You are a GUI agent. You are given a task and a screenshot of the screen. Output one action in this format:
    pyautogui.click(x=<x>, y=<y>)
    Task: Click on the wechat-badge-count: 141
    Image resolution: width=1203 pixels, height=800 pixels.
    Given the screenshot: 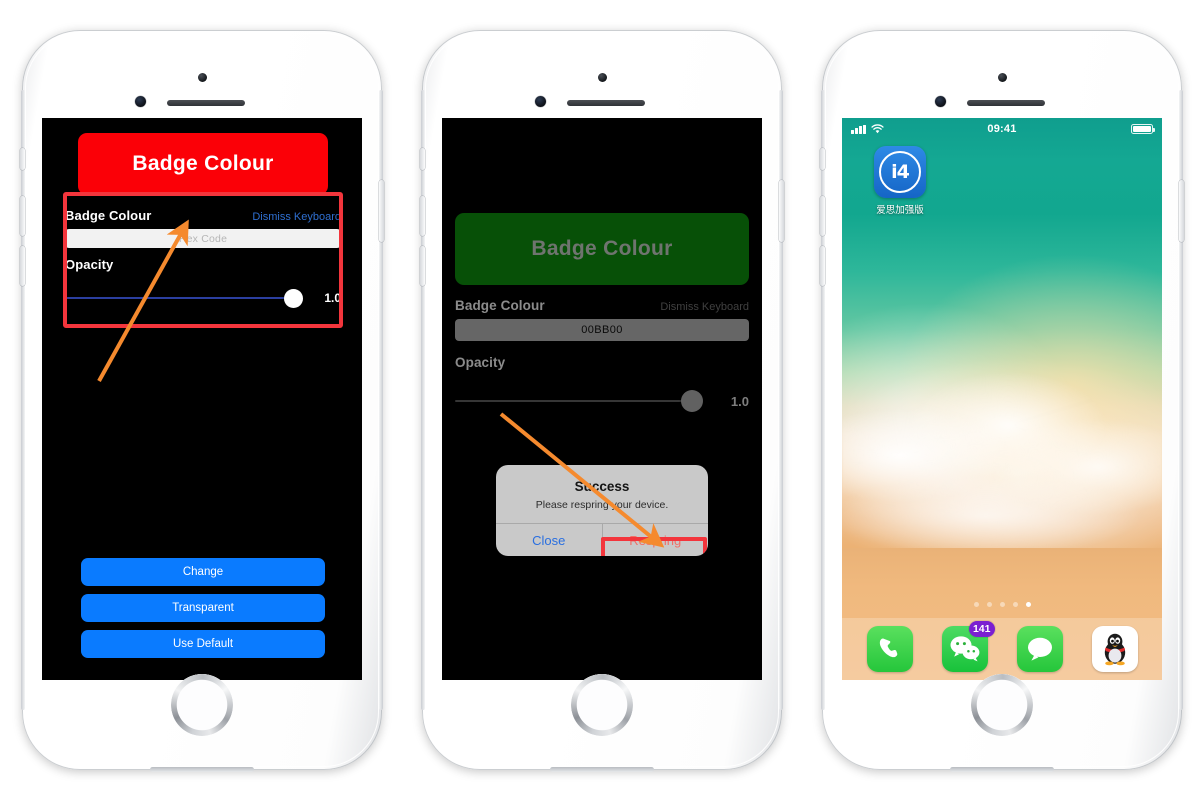 What is the action you would take?
    pyautogui.click(x=981, y=629)
    